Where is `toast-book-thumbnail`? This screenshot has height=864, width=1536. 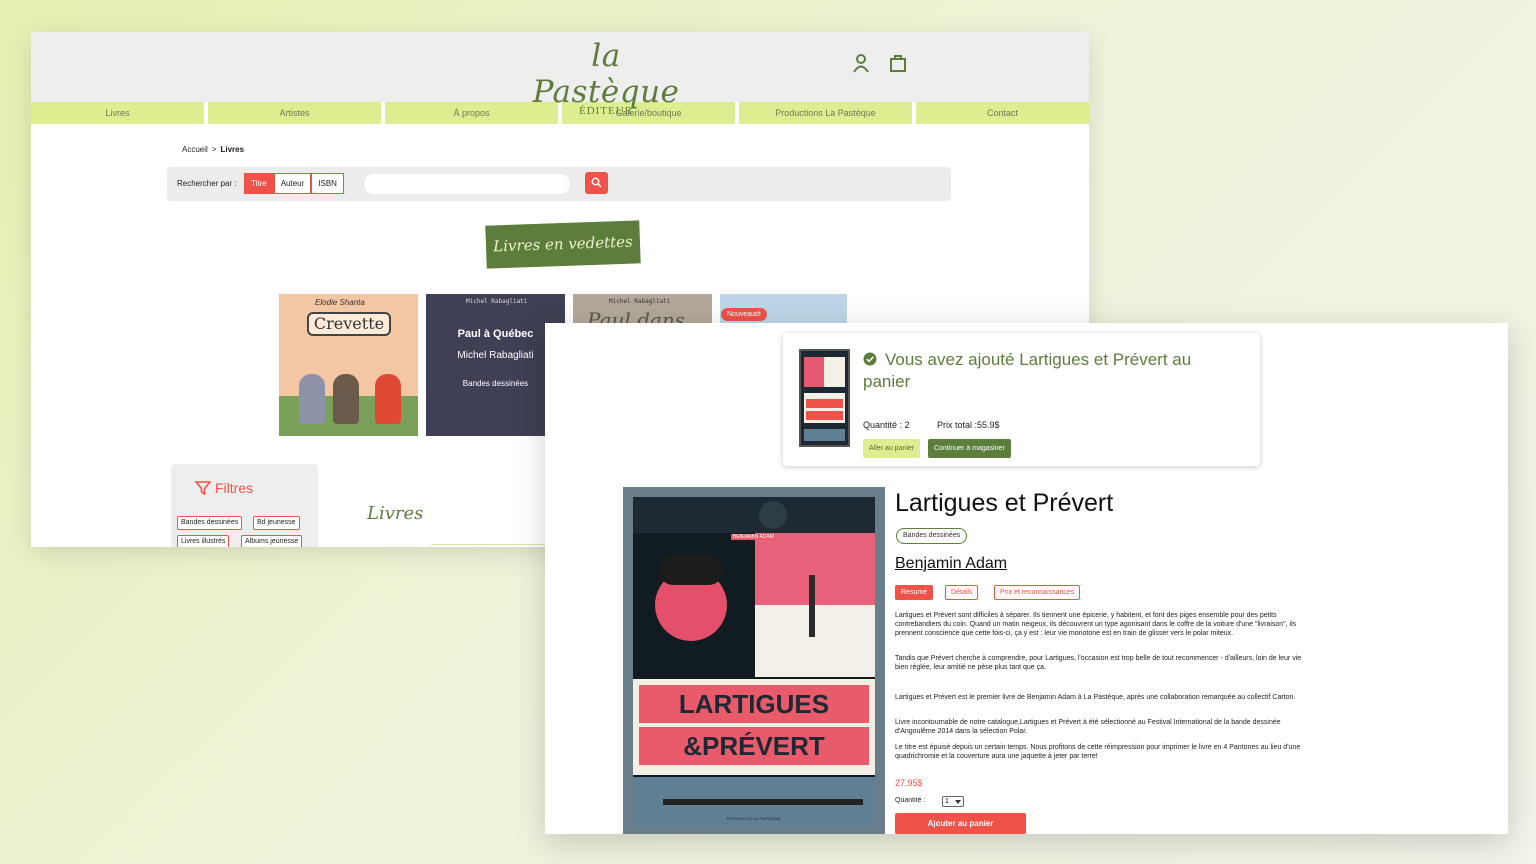 toast-book-thumbnail is located at coordinates (824, 398).